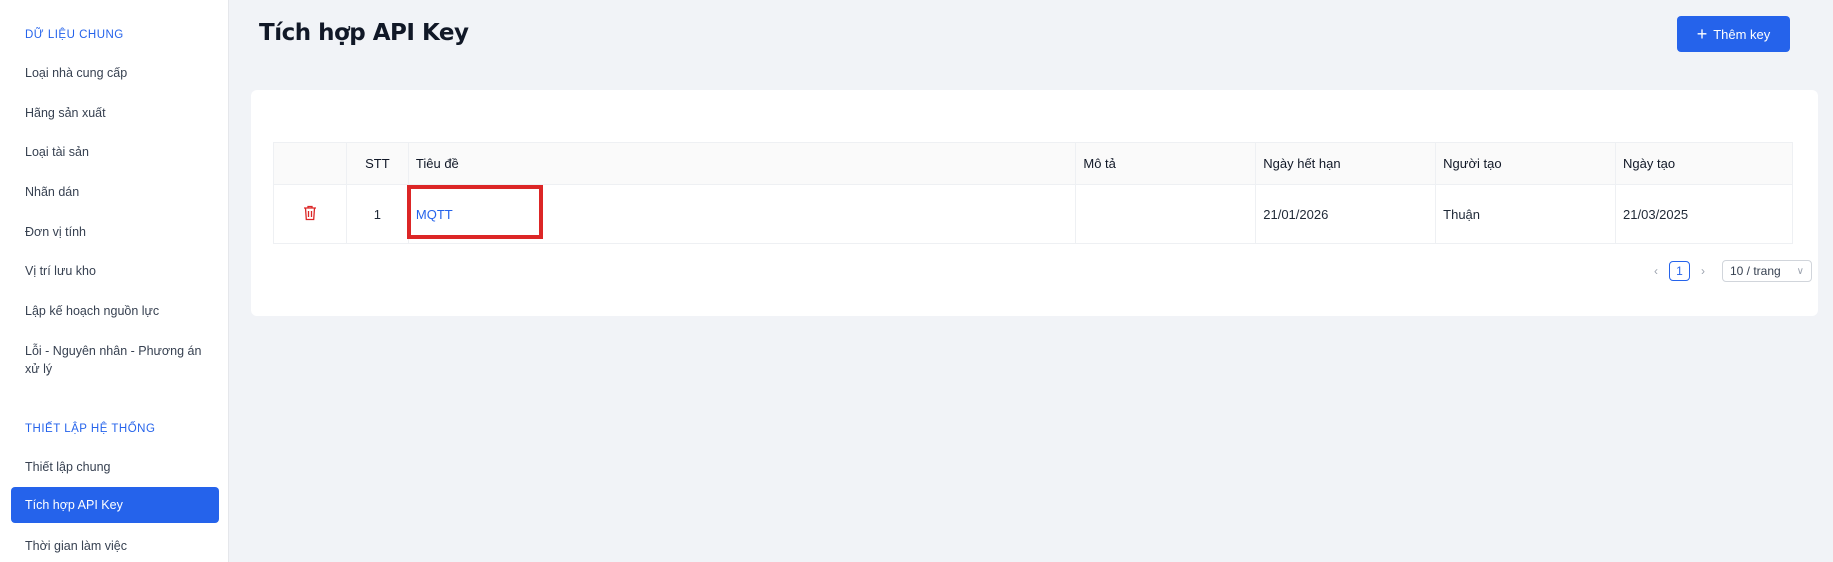 The height and width of the screenshot is (562, 1833). I want to click on trash-icon, so click(310, 213).